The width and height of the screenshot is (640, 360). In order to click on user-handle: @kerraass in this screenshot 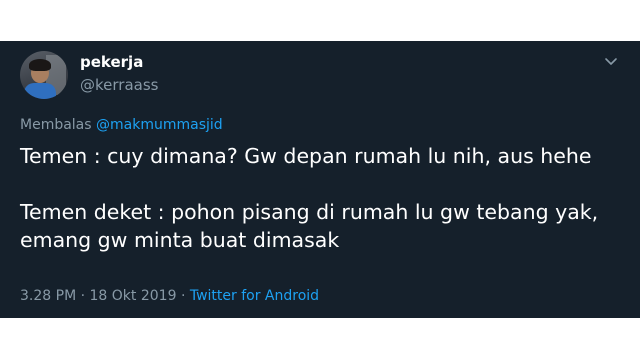, I will do `click(119, 85)`.